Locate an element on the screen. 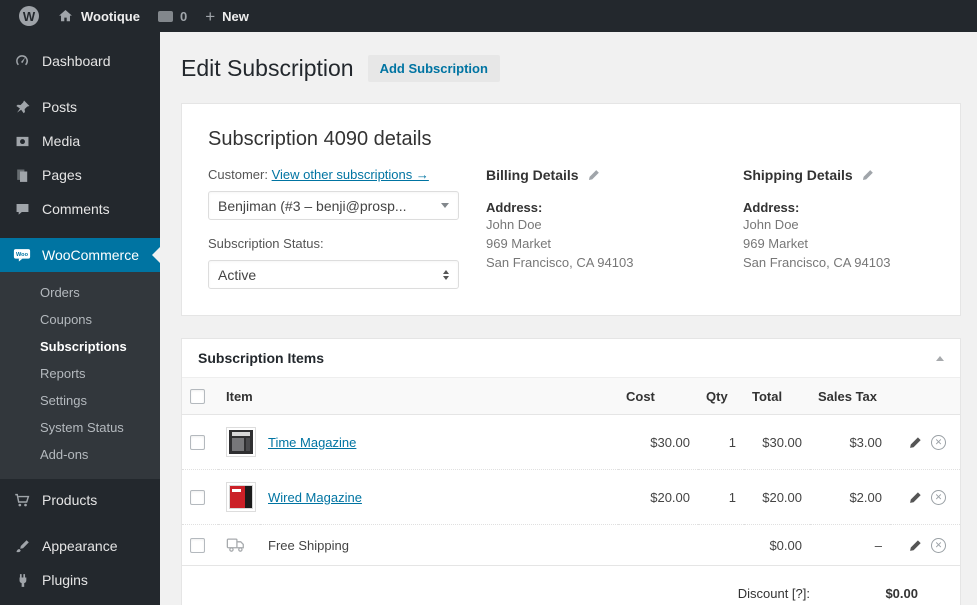 The height and width of the screenshot is (605, 977). table-row: Wired Magazine $20.00 1 $20.00 $2.00 ✕ is located at coordinates (571, 497).